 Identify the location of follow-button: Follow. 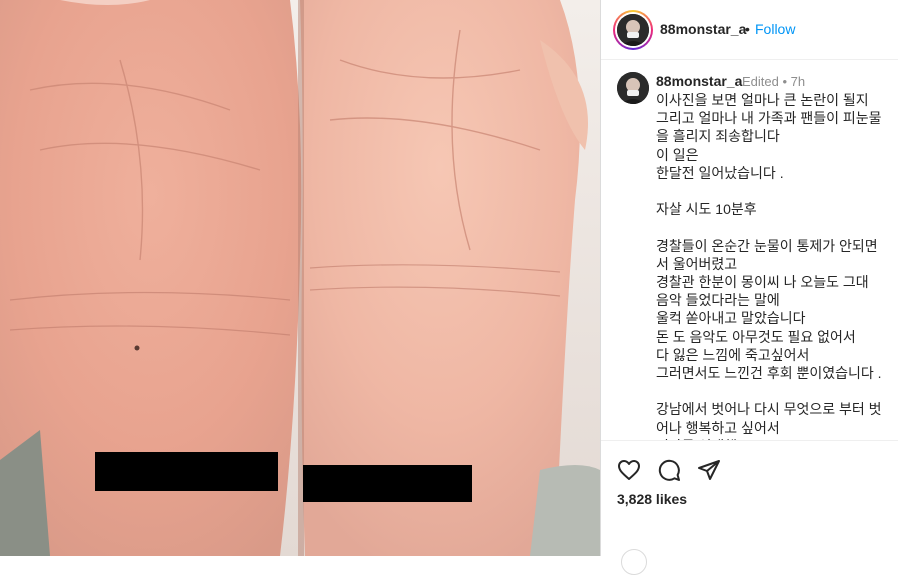
(775, 29).